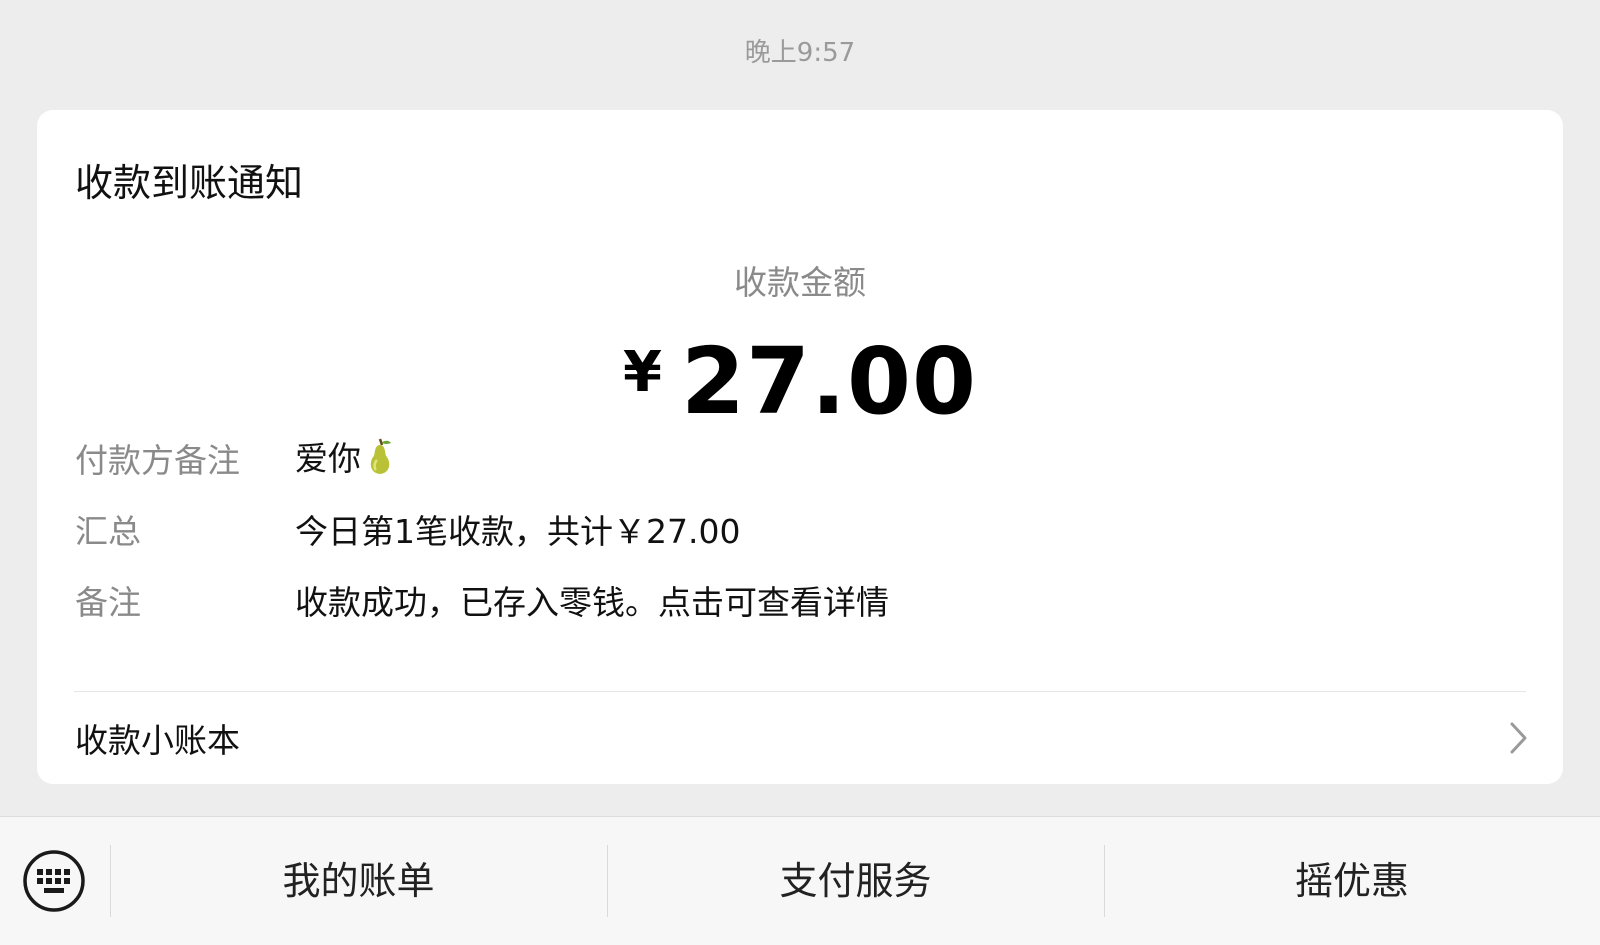  I want to click on amount-display: ¥27.00, so click(800, 381).